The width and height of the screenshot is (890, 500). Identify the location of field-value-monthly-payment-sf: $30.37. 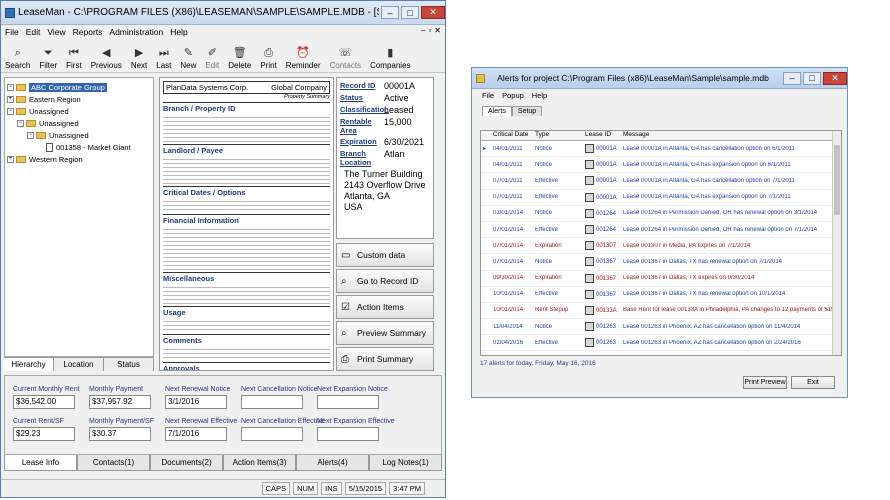
(120, 434).